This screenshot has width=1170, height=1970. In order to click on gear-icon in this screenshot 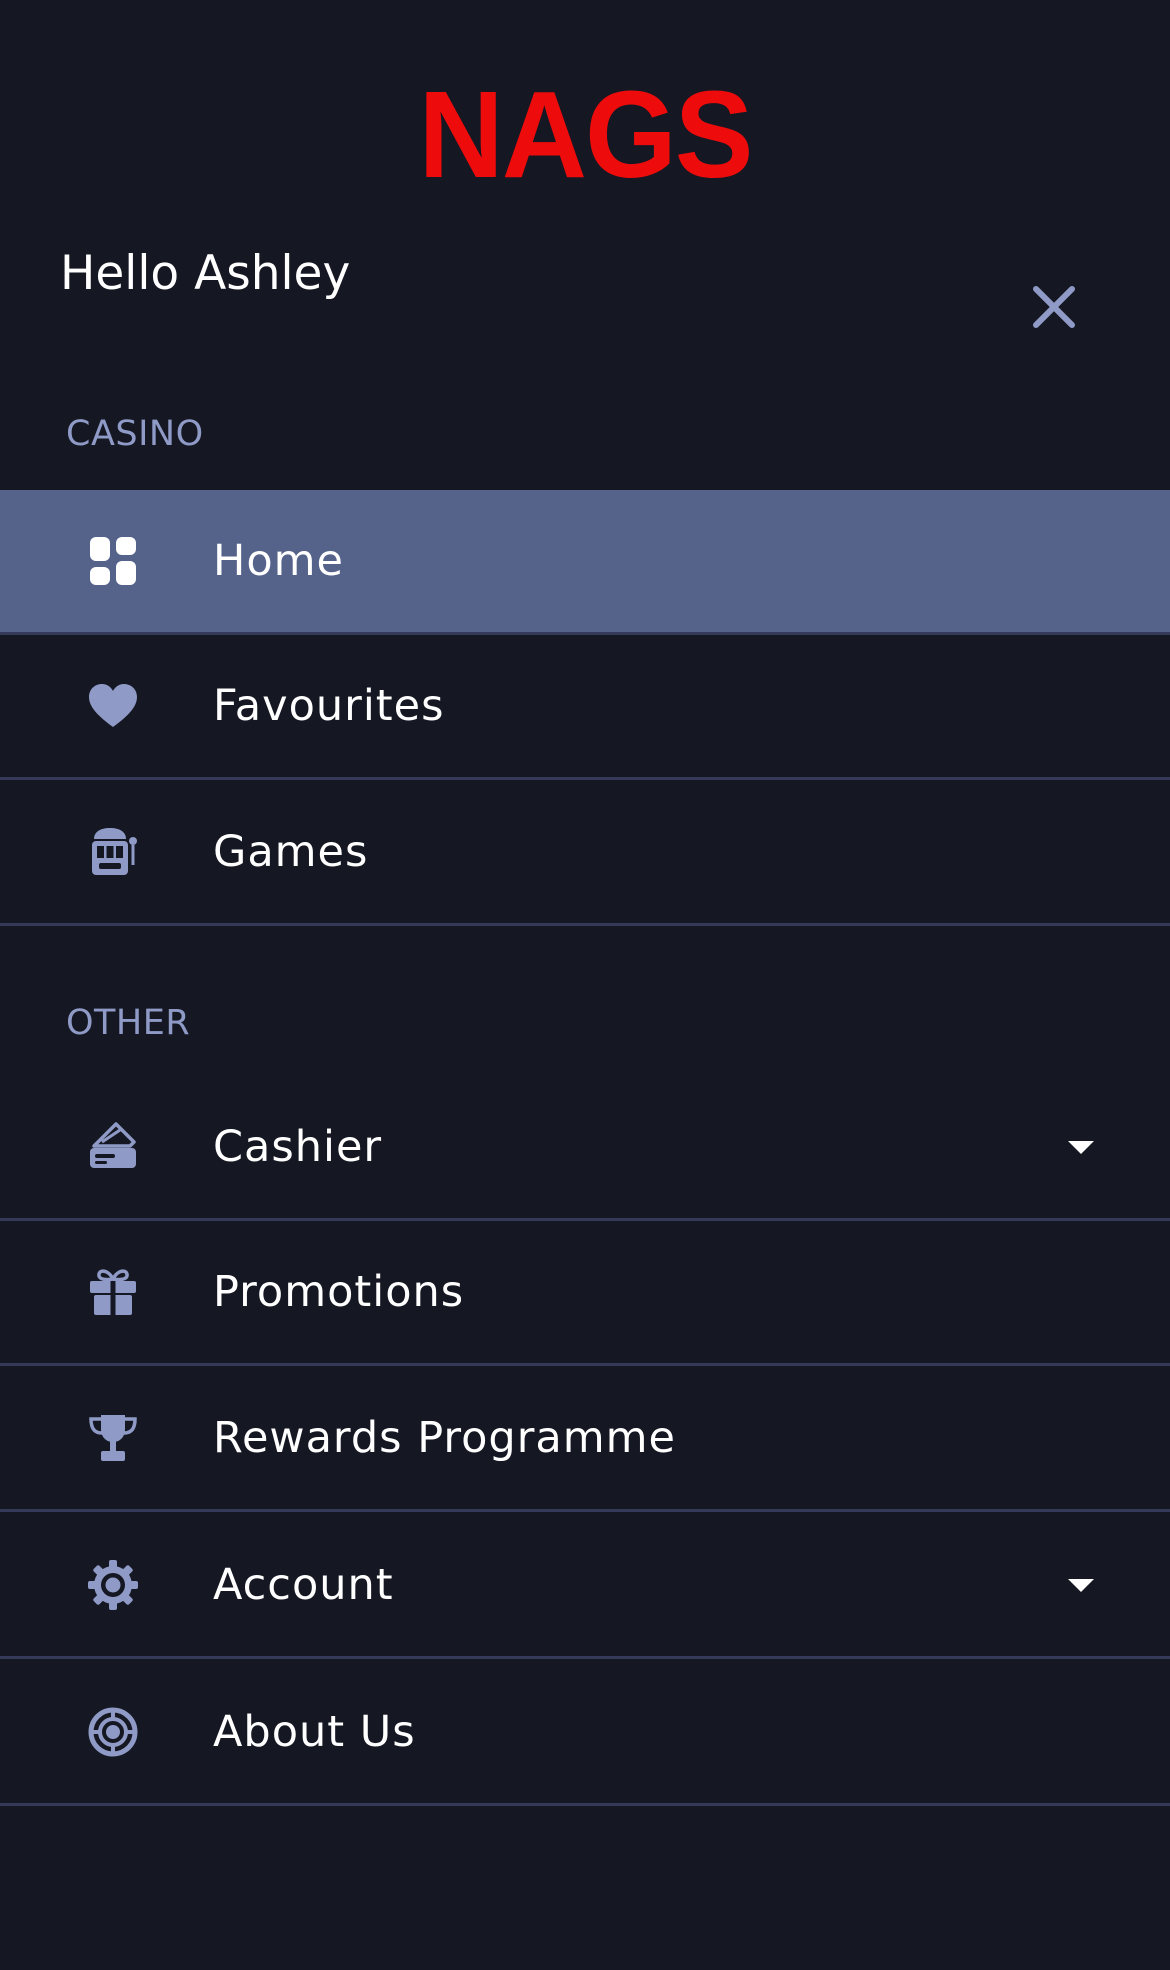, I will do `click(113, 1585)`.